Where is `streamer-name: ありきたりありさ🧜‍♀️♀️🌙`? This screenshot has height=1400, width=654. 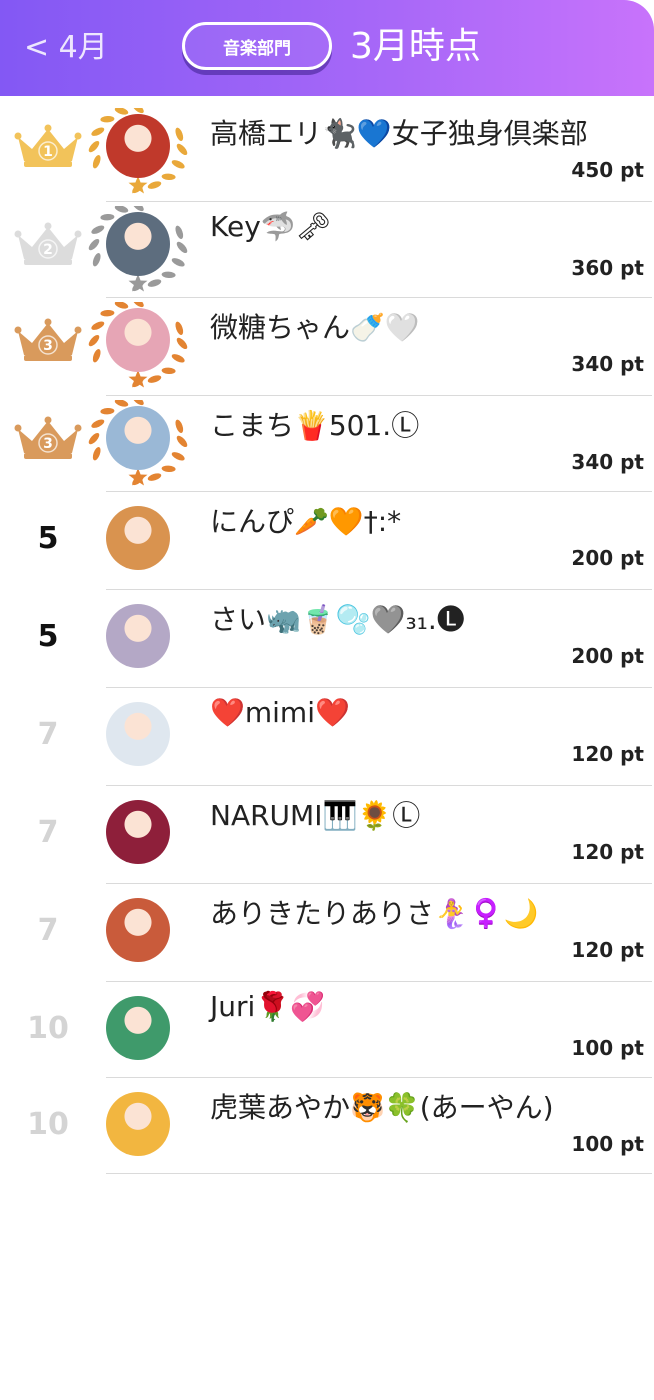 streamer-name: ありきたりありさ🧜‍♀️♀️🌙 is located at coordinates (374, 913).